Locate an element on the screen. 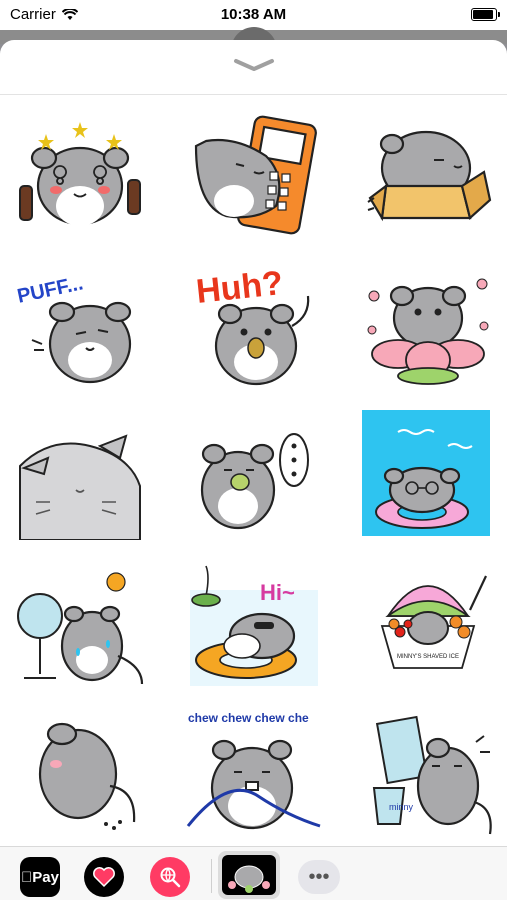  sticker-chinchilla-fan is located at coordinates (80, 623).